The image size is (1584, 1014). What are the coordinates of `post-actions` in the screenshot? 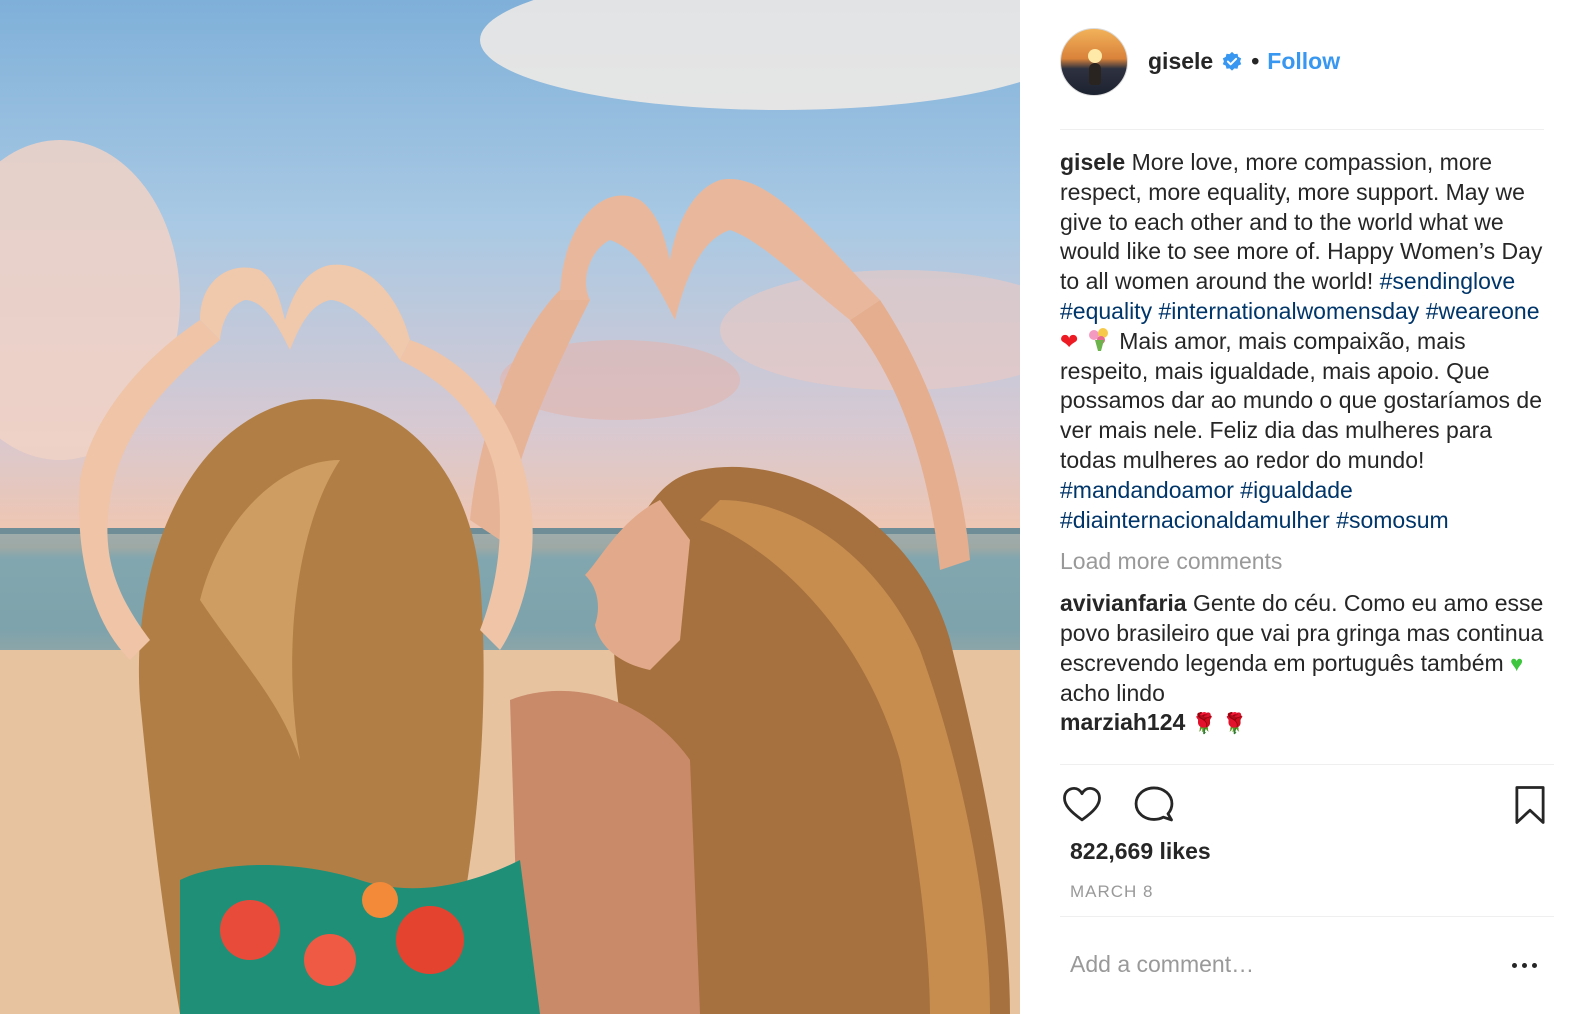 It's located at (1307, 804).